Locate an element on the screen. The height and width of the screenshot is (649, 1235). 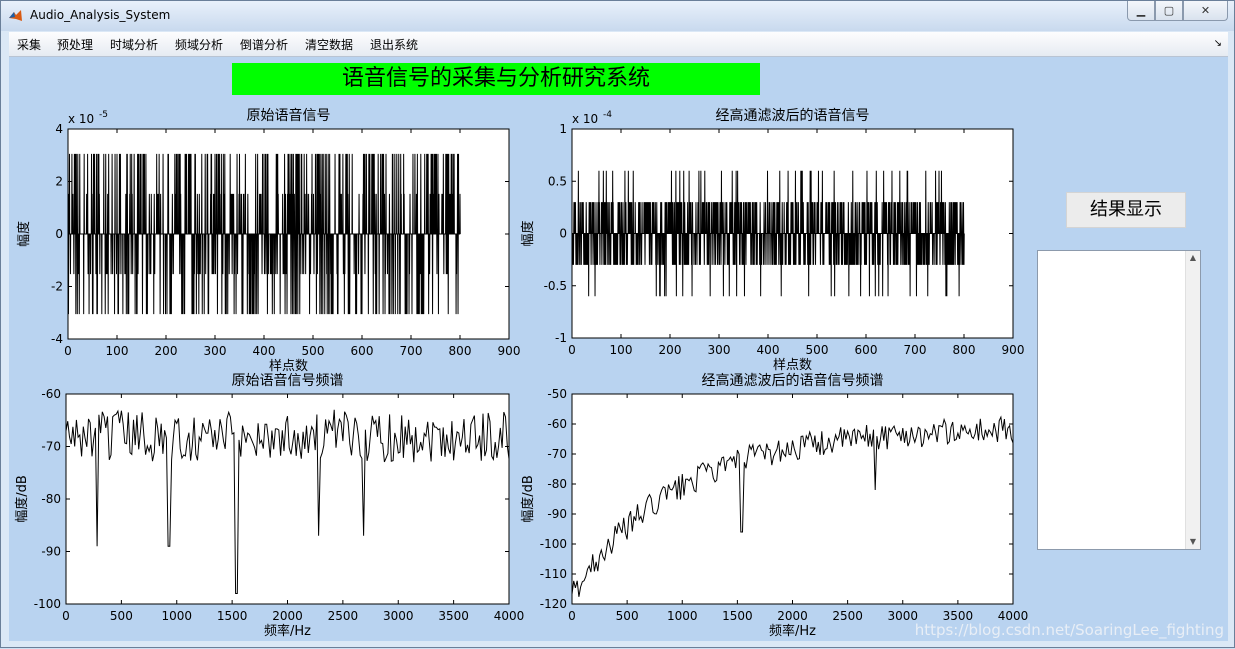
x-tick-label-1-8: 800 is located at coordinates (964, 350).